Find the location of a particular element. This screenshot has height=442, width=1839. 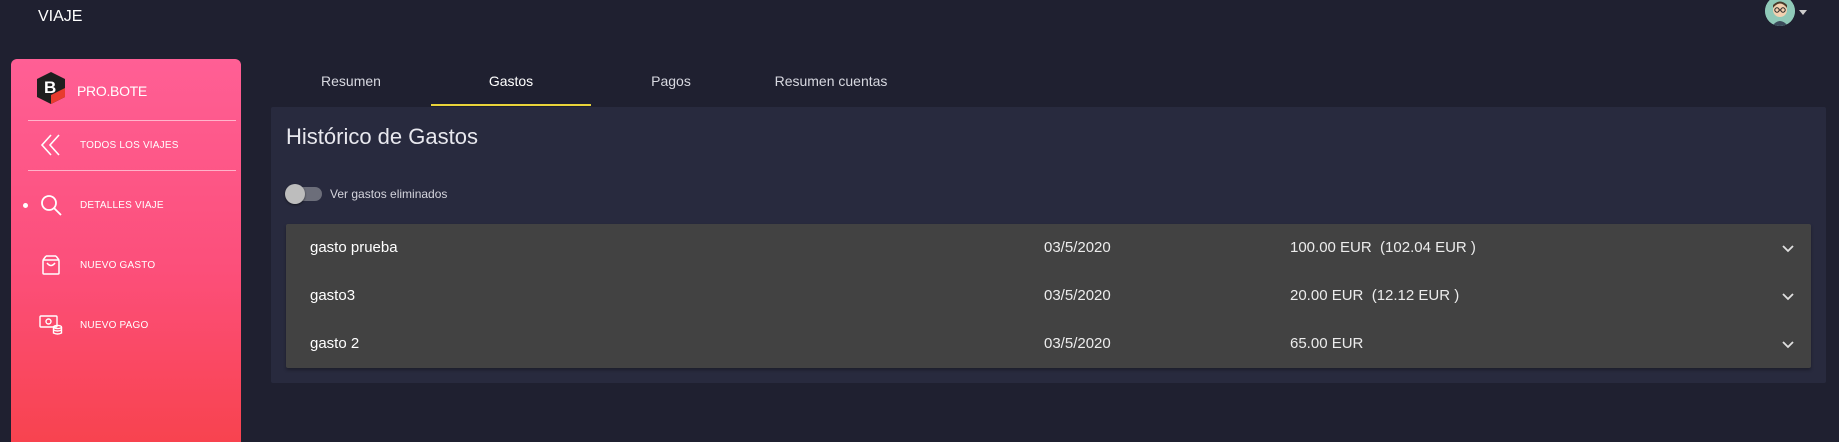

svg-text: B is located at coordinates (50, 87).